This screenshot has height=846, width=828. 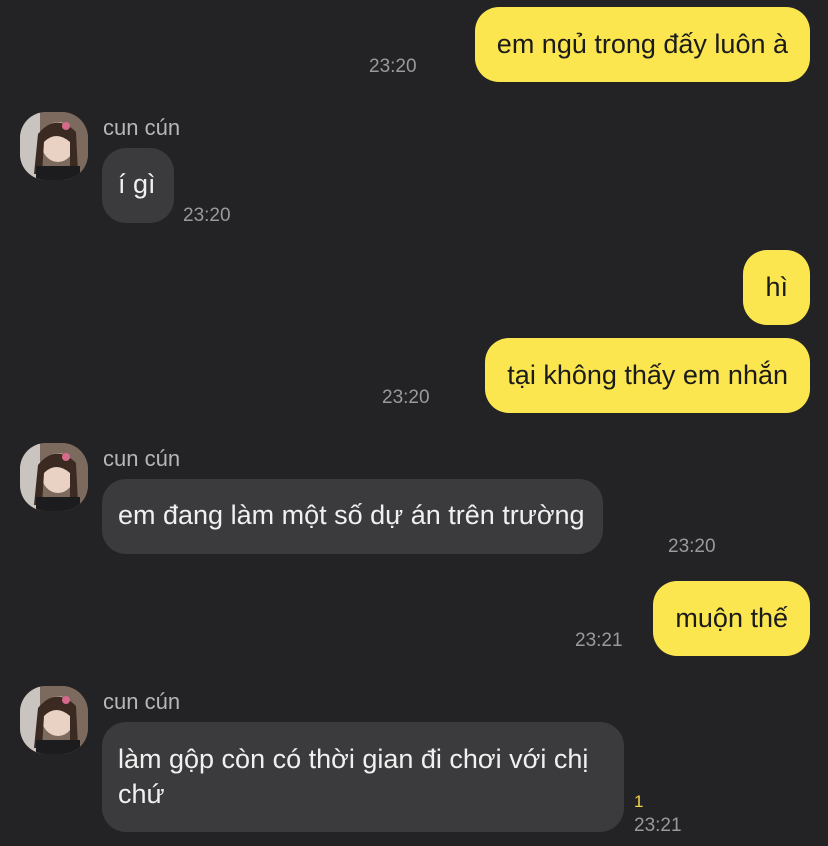 What do you see at coordinates (776, 287) in the screenshot?
I see `outgoing-message-bubble: hì` at bounding box center [776, 287].